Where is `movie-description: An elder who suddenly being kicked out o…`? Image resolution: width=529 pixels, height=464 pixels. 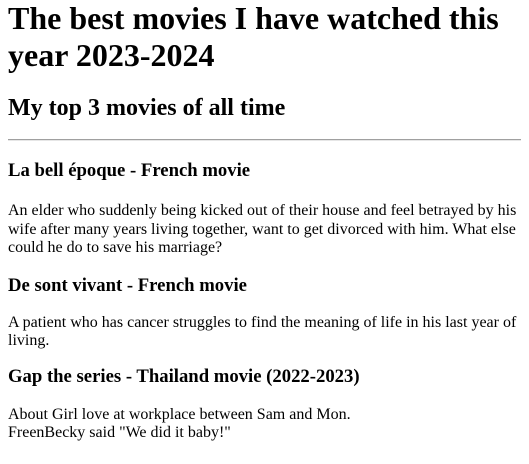 movie-description: An elder who suddenly being kicked out o… is located at coordinates (262, 229).